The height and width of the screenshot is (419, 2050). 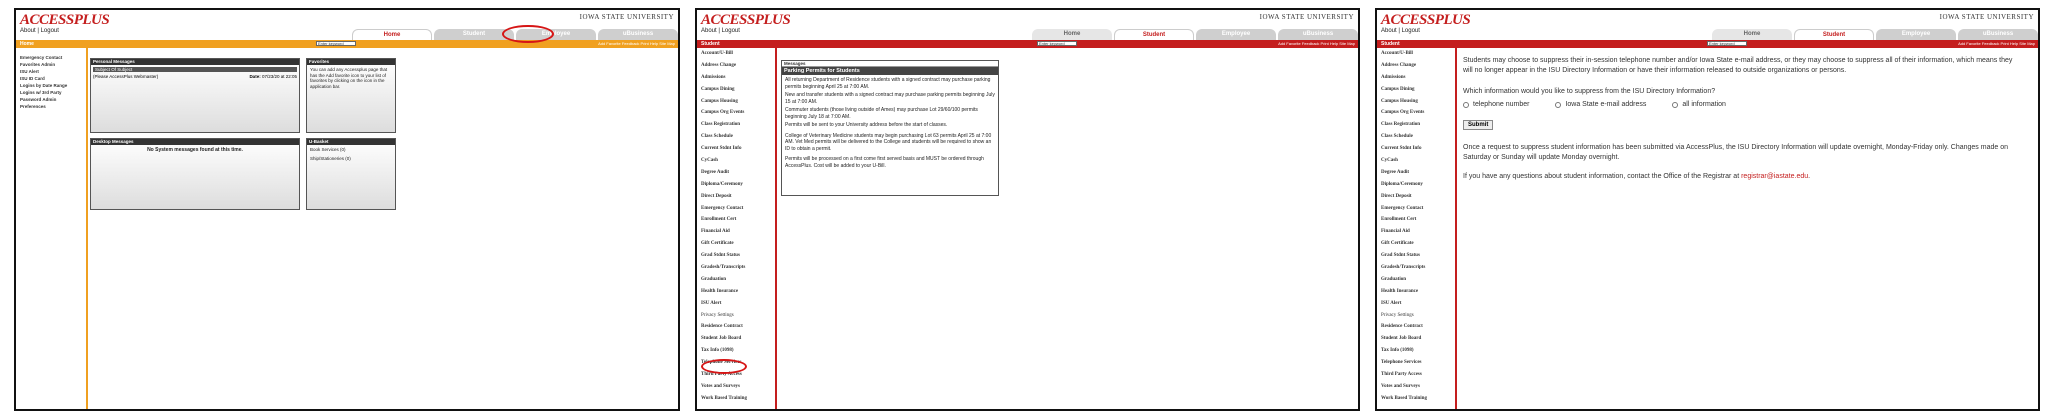 I want to click on sidebar-item: Preferences, so click(x=51, y=106).